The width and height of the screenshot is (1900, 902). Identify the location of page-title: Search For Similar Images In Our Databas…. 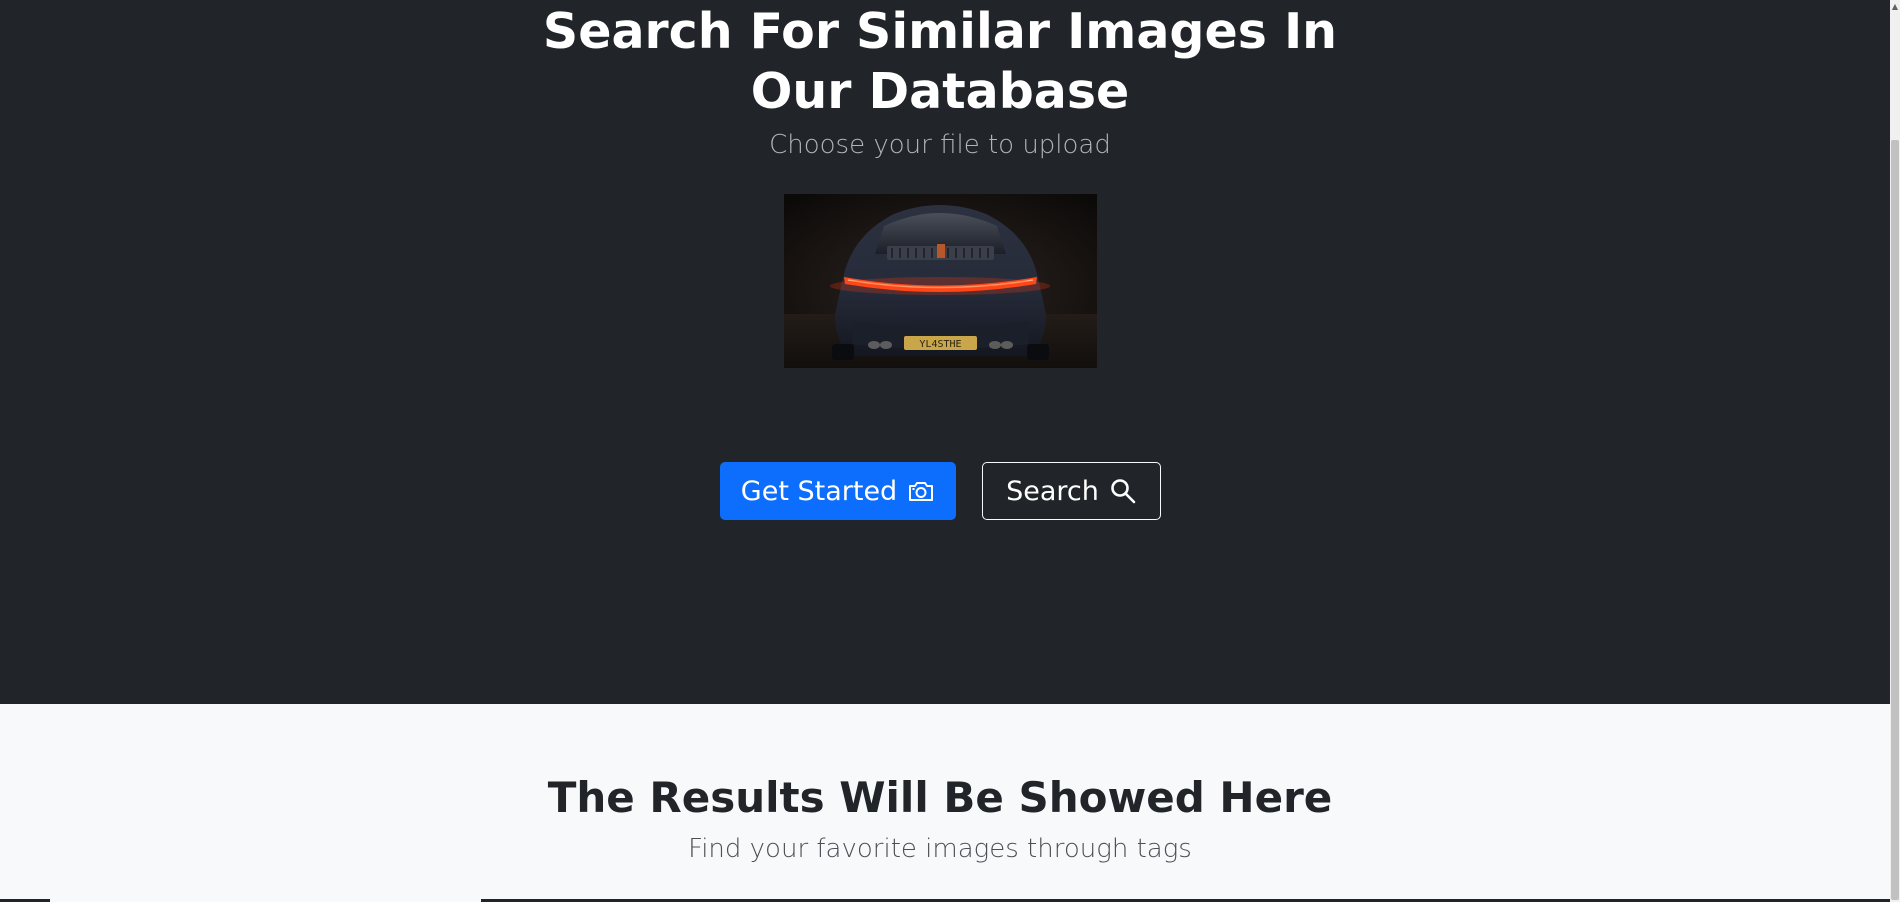
(940, 62).